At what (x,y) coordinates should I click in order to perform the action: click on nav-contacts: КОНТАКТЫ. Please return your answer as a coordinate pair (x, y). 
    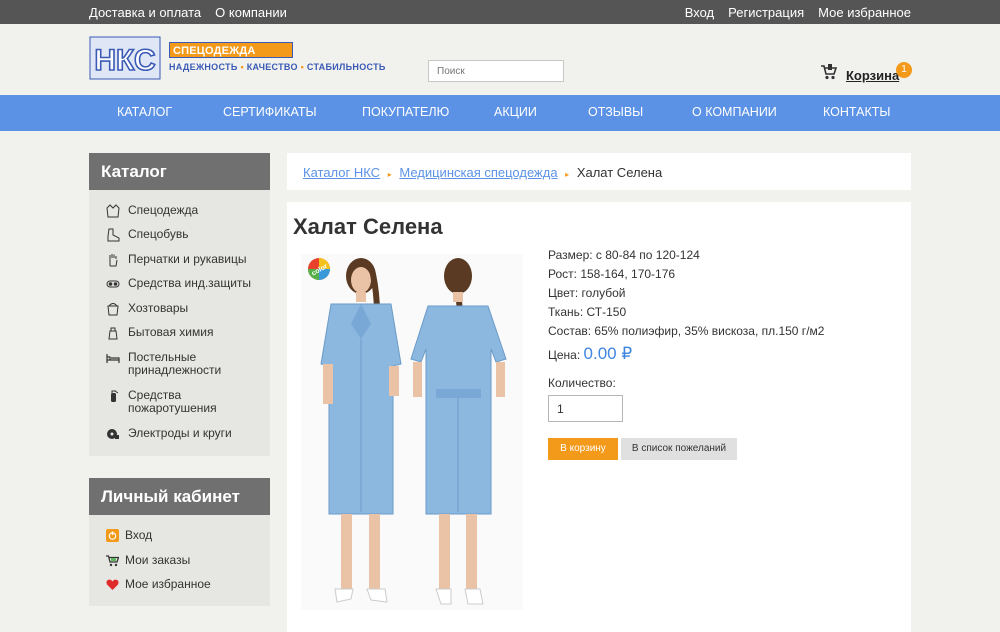
    Looking at the image, I should click on (856, 112).